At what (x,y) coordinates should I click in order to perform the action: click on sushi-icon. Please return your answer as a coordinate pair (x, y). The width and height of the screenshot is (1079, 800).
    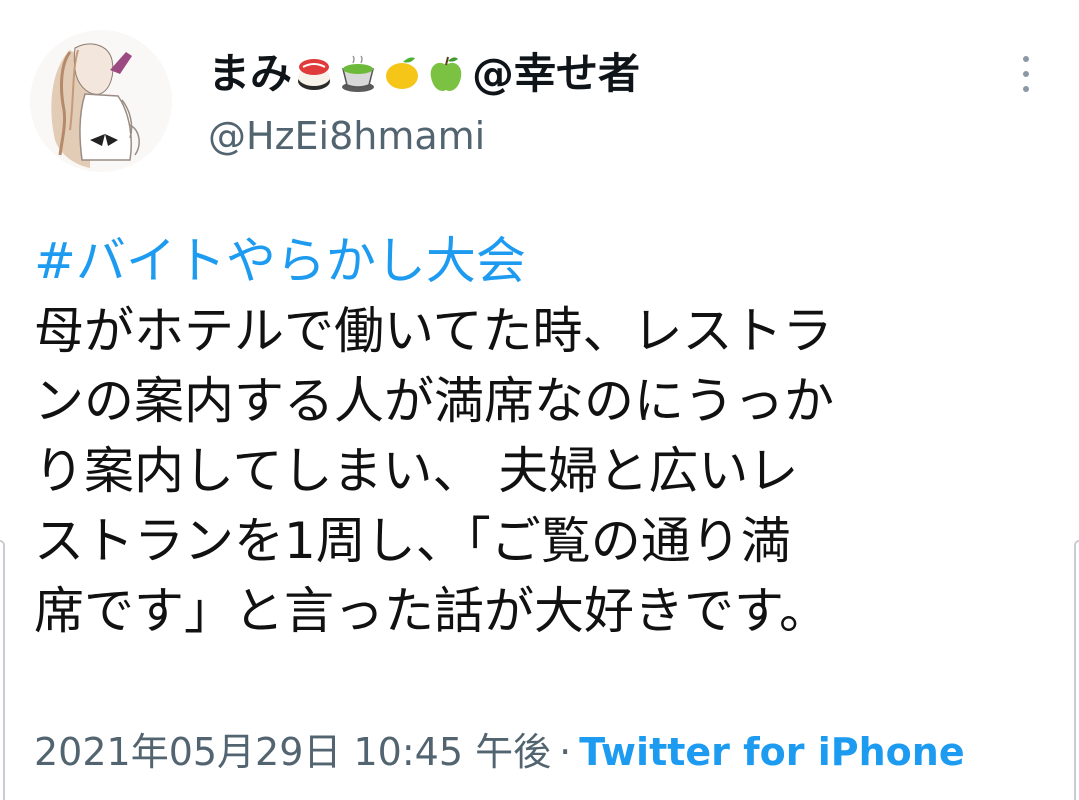
    Looking at the image, I should click on (314, 74).